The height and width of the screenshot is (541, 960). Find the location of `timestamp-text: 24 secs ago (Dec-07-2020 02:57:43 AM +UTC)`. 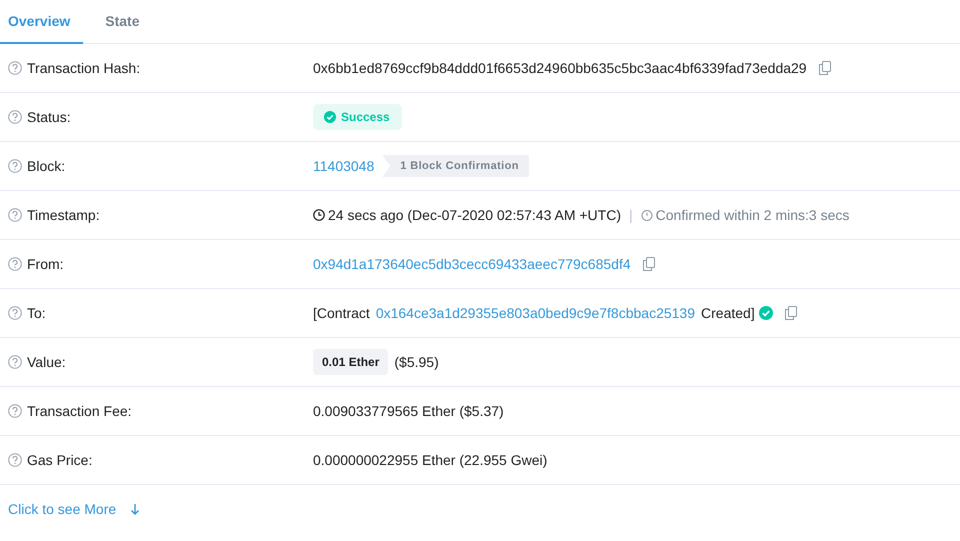

timestamp-text: 24 secs ago (Dec-07-2020 02:57:43 AM +UTC) is located at coordinates (474, 215).